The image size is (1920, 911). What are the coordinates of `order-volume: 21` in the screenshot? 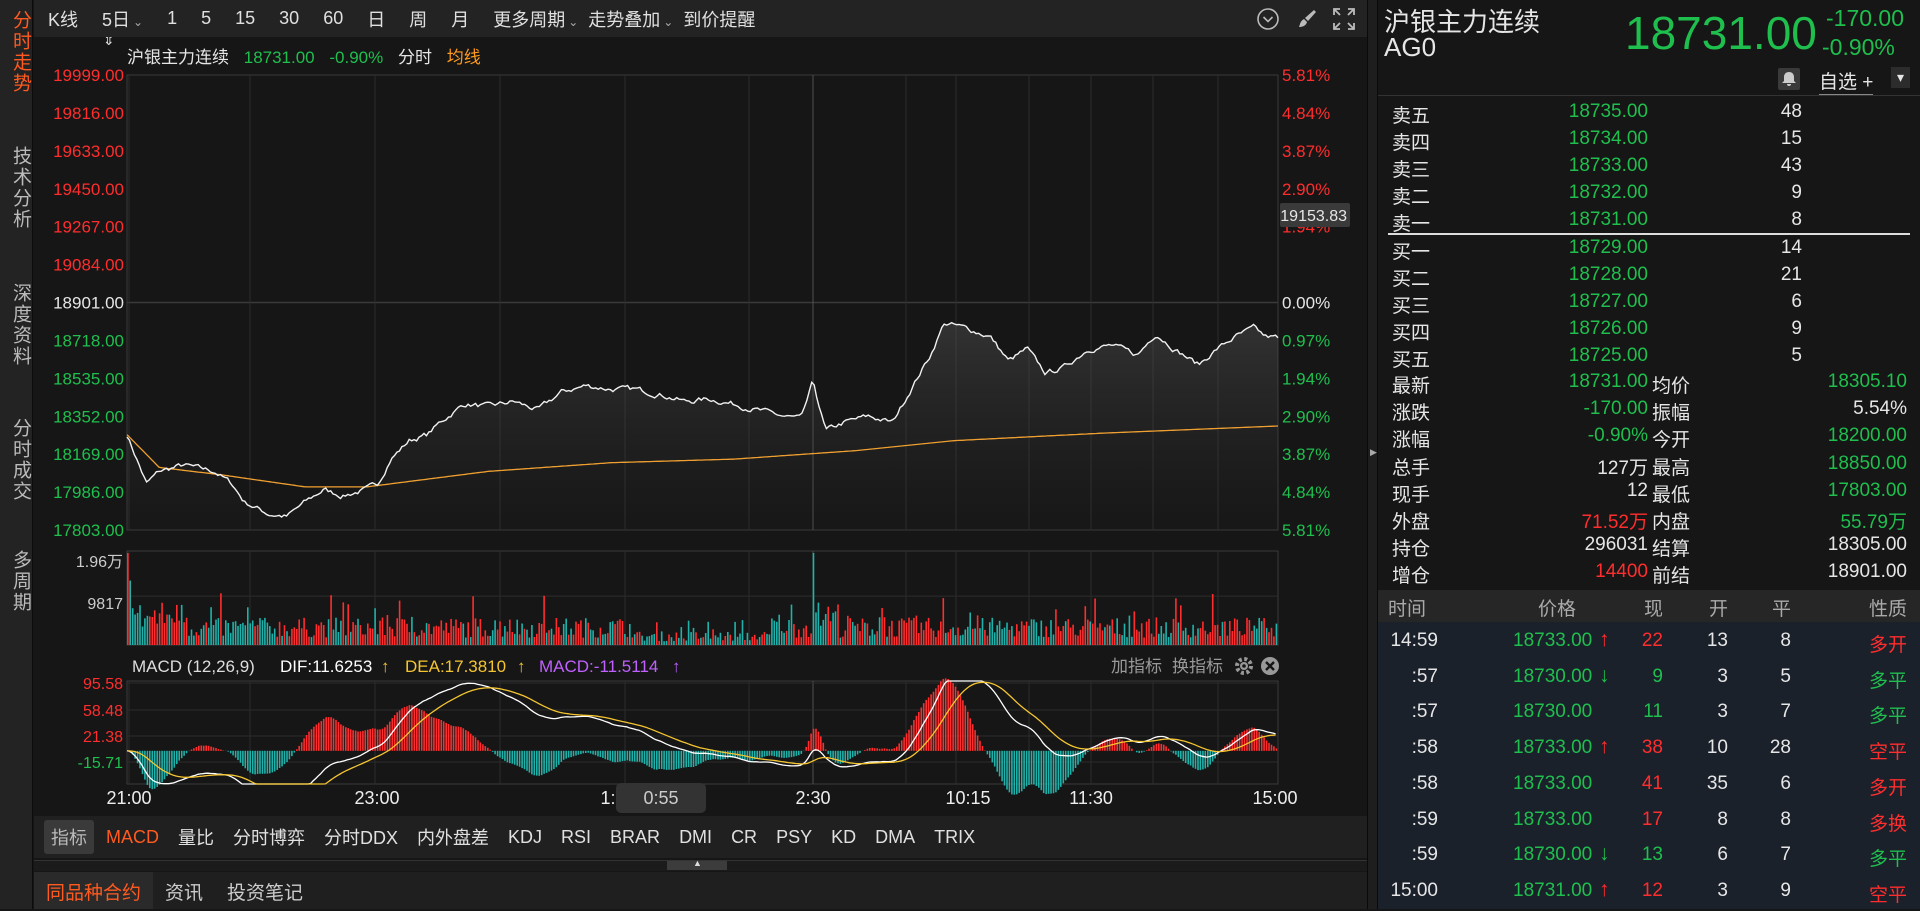 It's located at (1791, 275).